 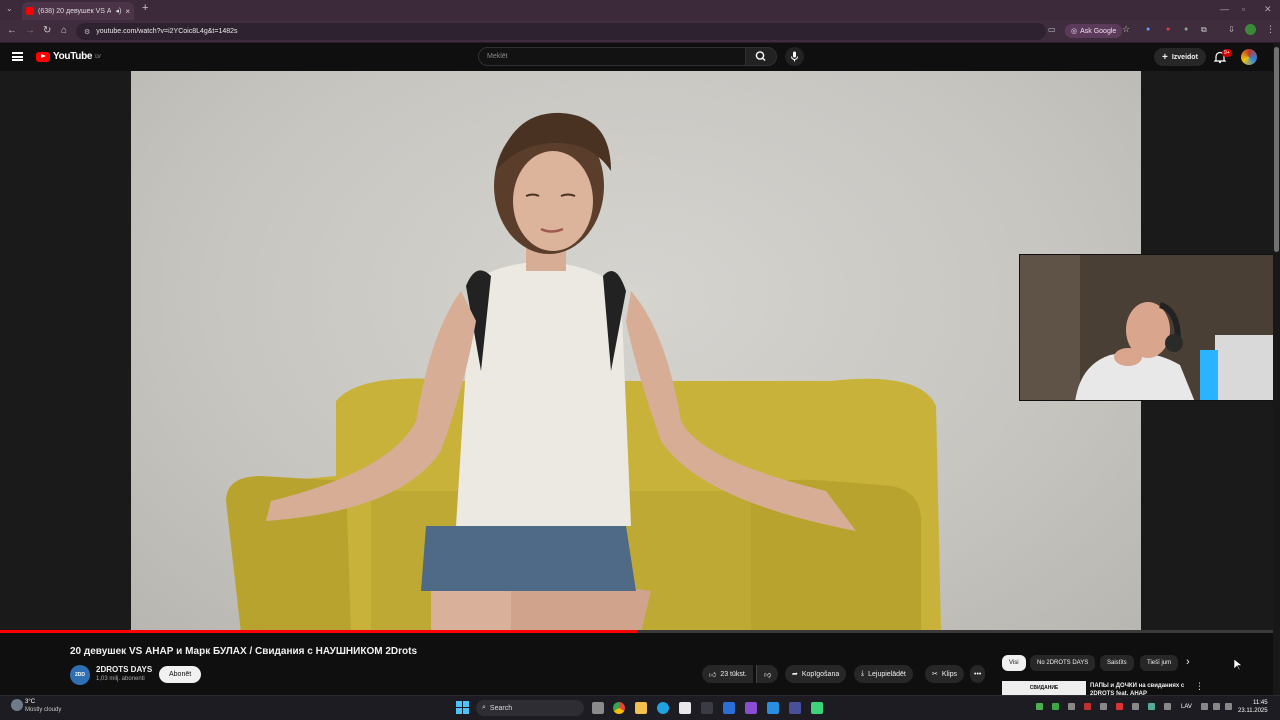 I want to click on back-icon: ←, so click(x=12, y=30).